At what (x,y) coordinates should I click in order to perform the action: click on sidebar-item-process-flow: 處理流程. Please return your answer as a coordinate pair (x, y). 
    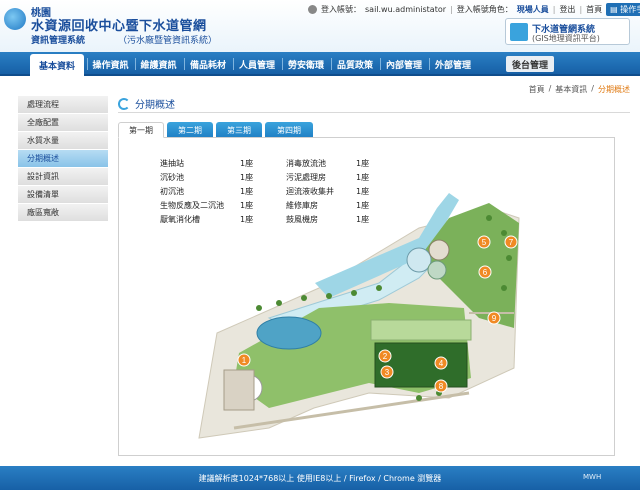
    Looking at the image, I should click on (63, 105).